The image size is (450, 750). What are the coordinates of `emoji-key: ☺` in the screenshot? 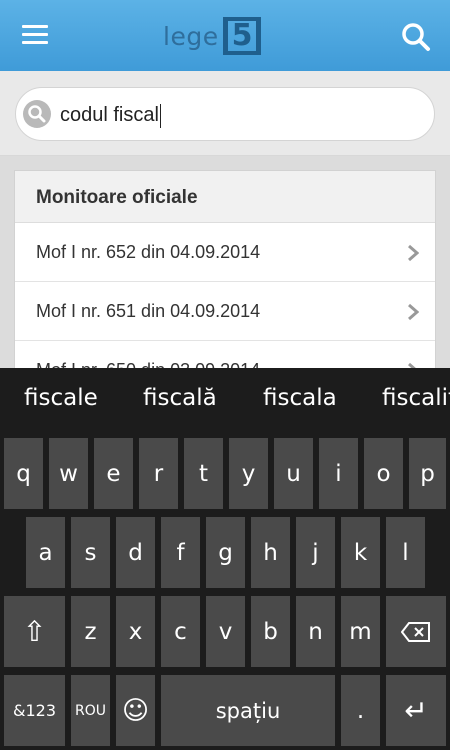 It's located at (135, 710).